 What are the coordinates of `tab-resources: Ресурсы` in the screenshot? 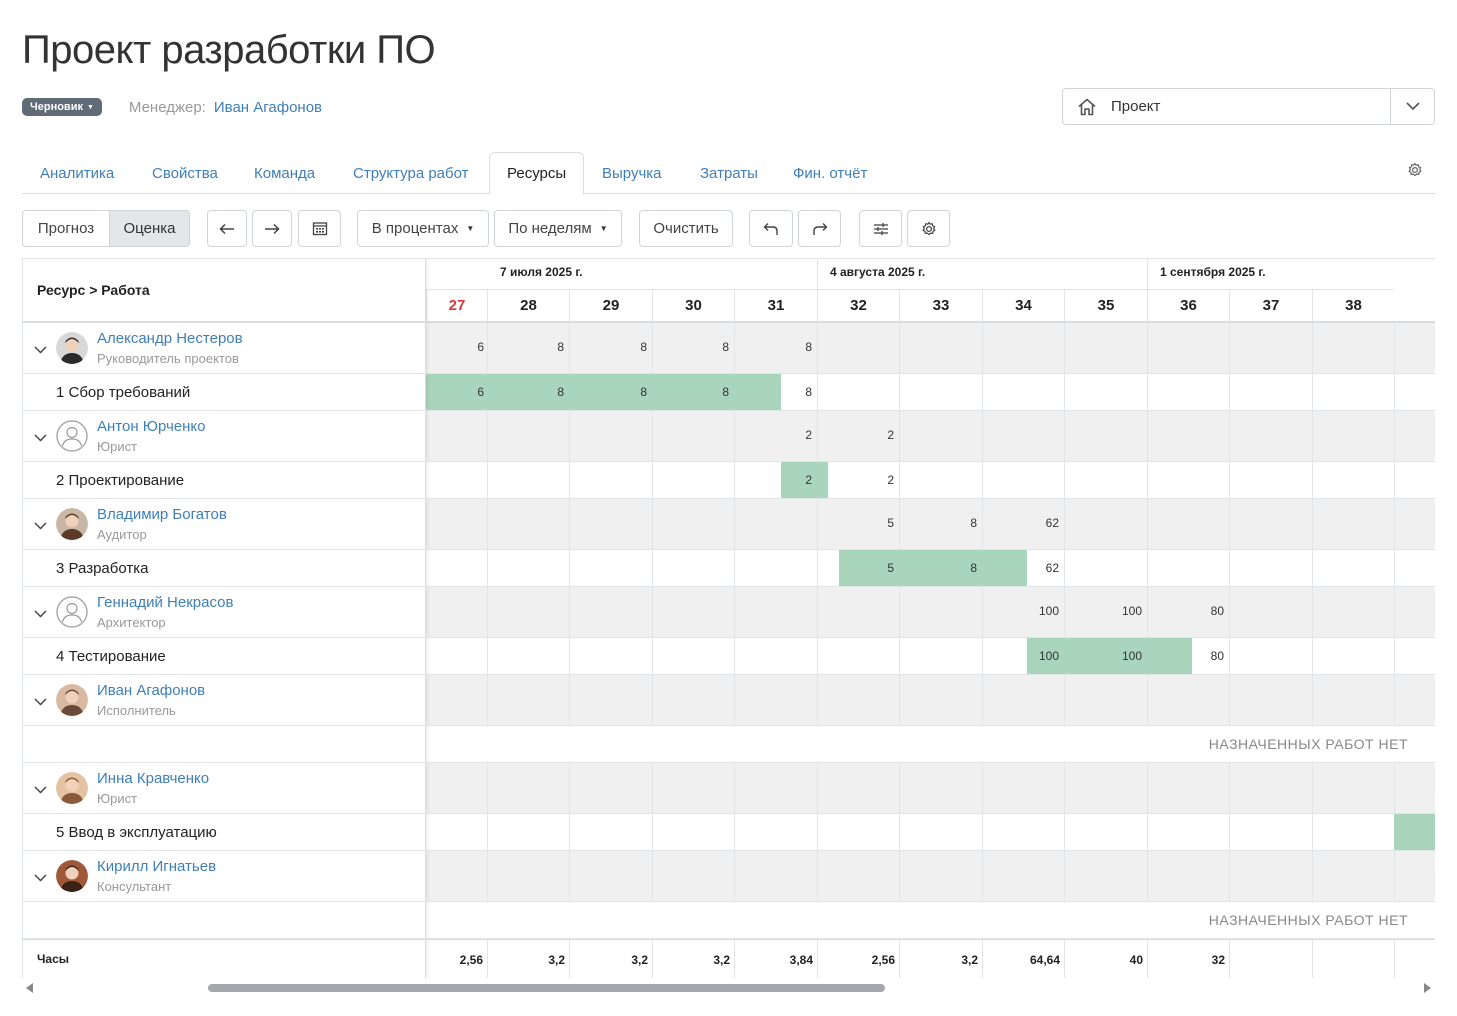 It's located at (537, 173).